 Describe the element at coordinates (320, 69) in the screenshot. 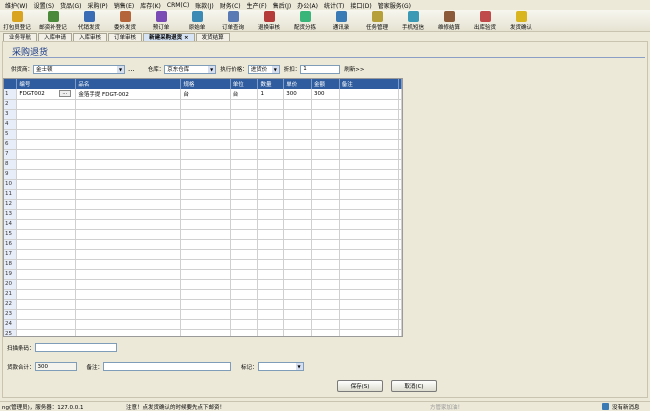

I see `discount-input: 1` at that location.